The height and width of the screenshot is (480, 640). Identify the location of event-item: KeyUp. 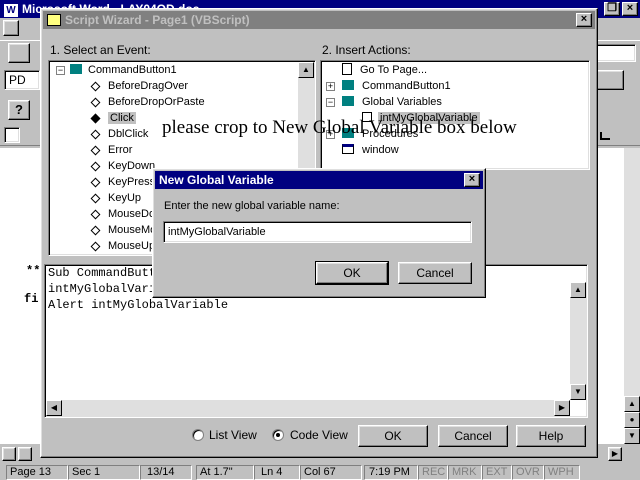
(116, 198).